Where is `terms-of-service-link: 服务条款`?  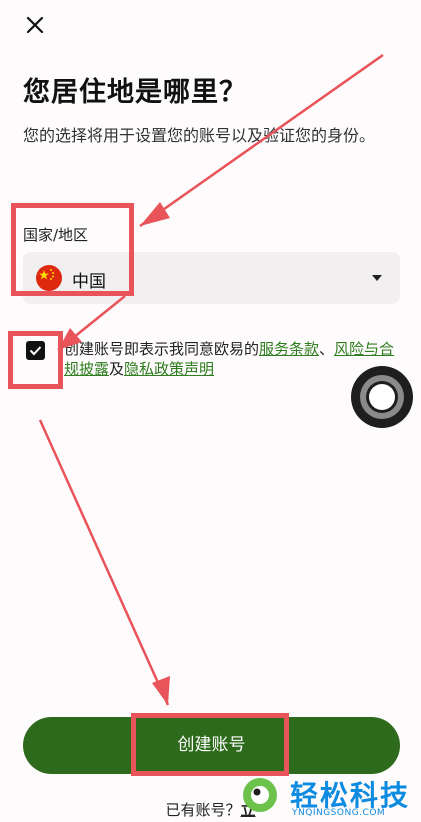 terms-of-service-link: 服务条款 is located at coordinates (289, 349).